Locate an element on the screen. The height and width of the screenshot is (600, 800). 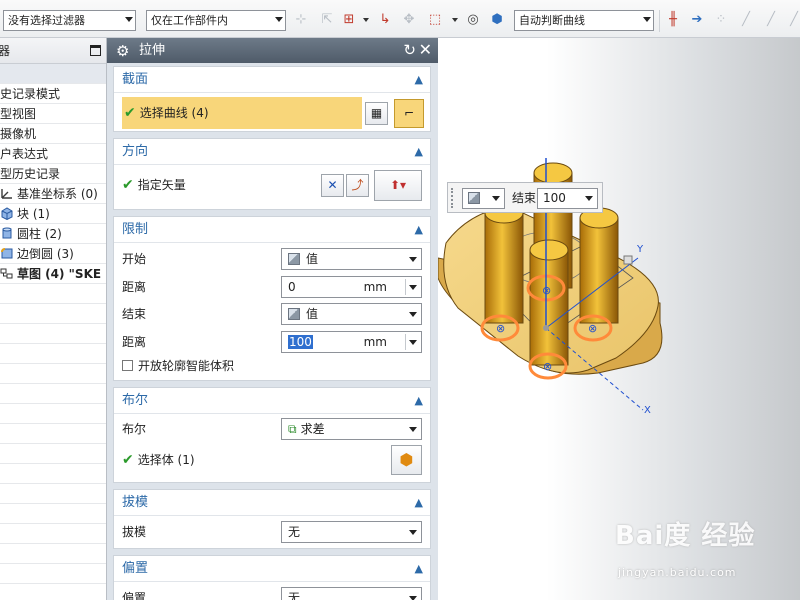
stop-at-intersection-icon: ╫ is located at coordinates (673, 20).